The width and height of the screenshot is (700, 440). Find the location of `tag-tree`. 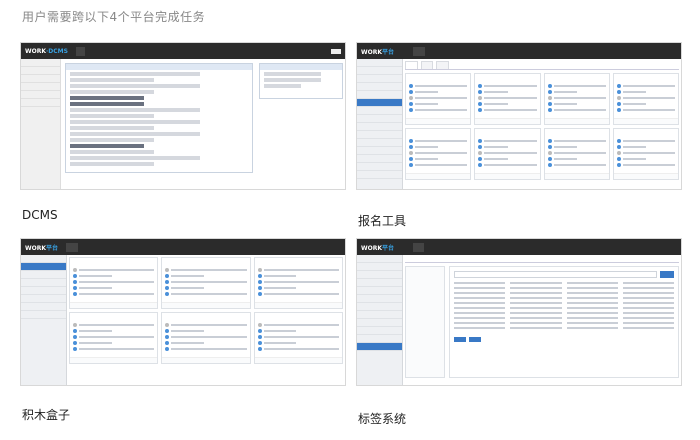

tag-tree is located at coordinates (425, 322).